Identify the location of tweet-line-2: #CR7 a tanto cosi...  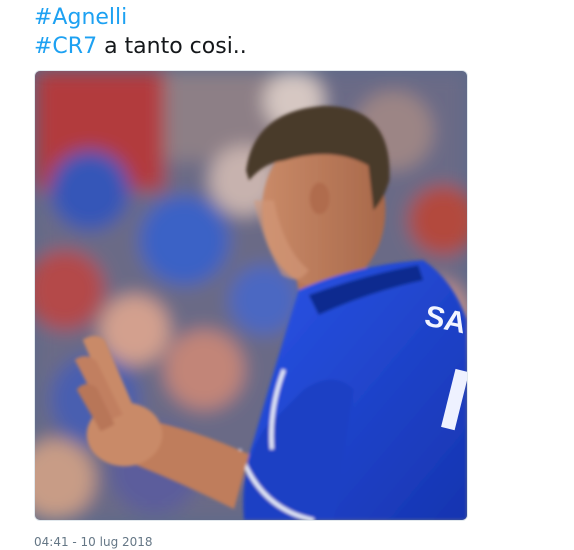
(140, 46).